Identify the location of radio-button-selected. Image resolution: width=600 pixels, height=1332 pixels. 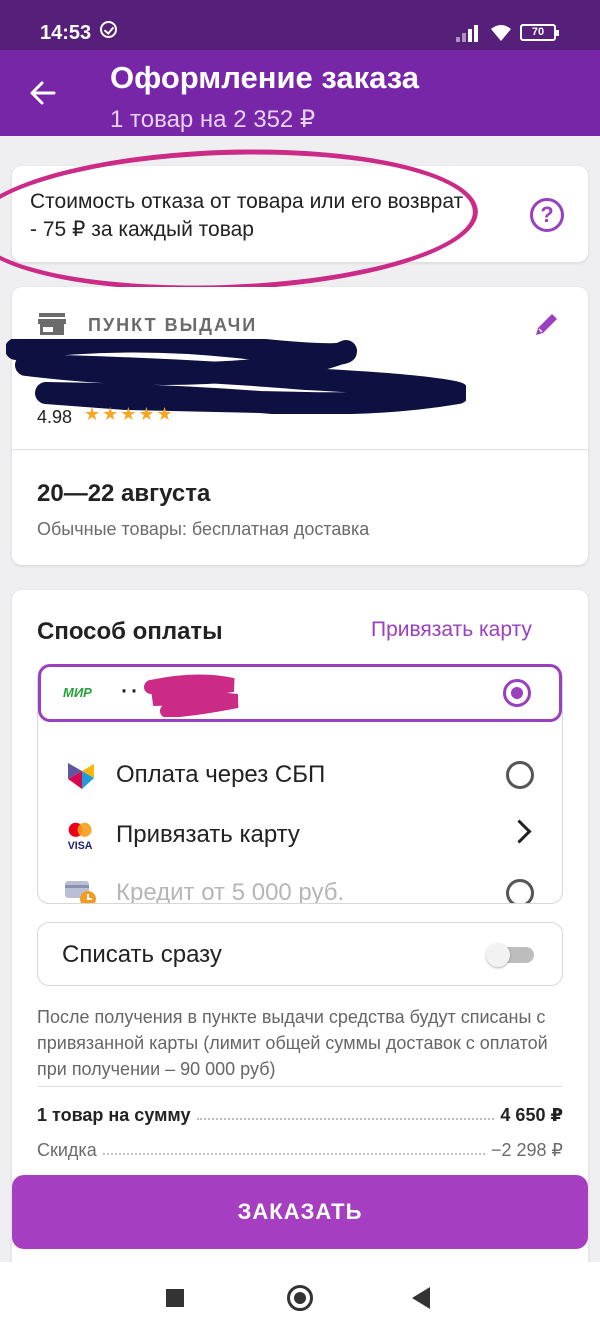
(517, 693).